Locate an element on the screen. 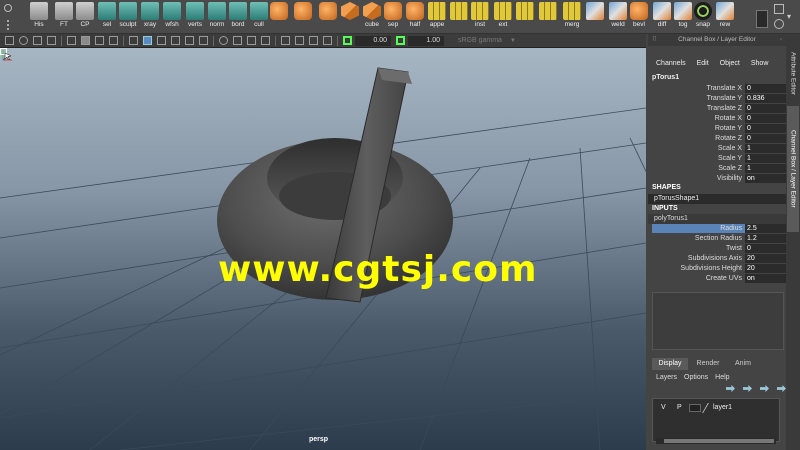  resolution-gate-icon is located at coordinates (99, 40).